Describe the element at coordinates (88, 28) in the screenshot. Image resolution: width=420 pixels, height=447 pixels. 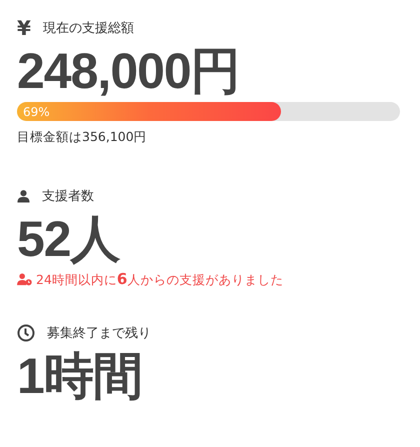
I see `section-label: 現在の支援総額` at that location.